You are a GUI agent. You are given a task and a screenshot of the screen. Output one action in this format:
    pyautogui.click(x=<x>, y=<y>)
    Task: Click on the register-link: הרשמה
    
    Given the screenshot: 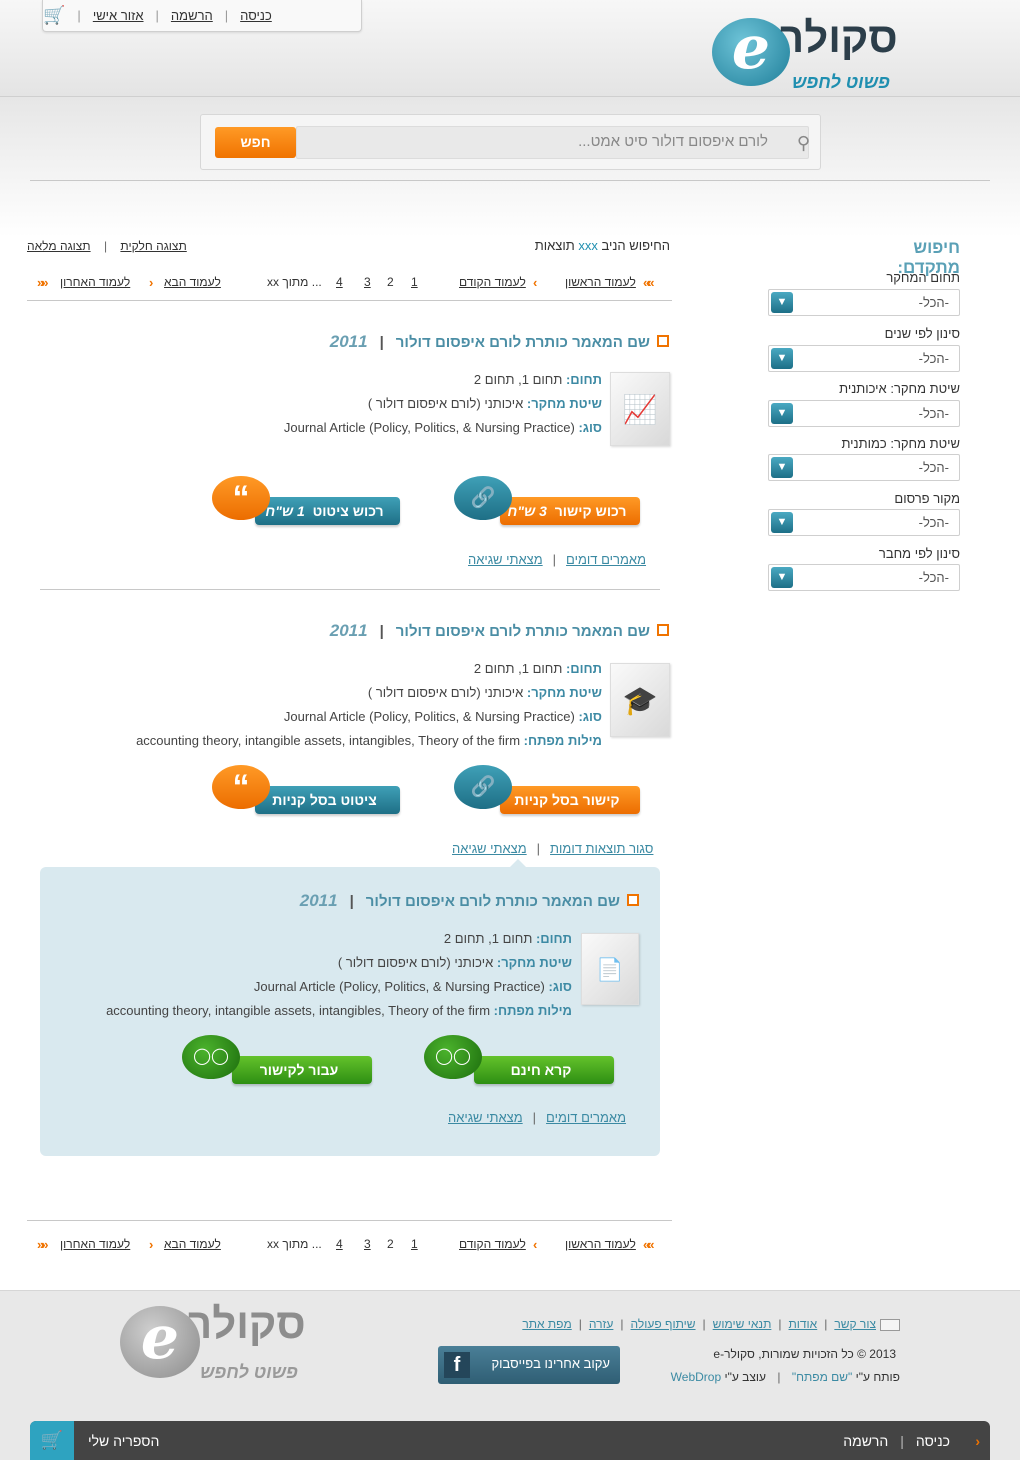 What is the action you would take?
    pyautogui.click(x=192, y=15)
    